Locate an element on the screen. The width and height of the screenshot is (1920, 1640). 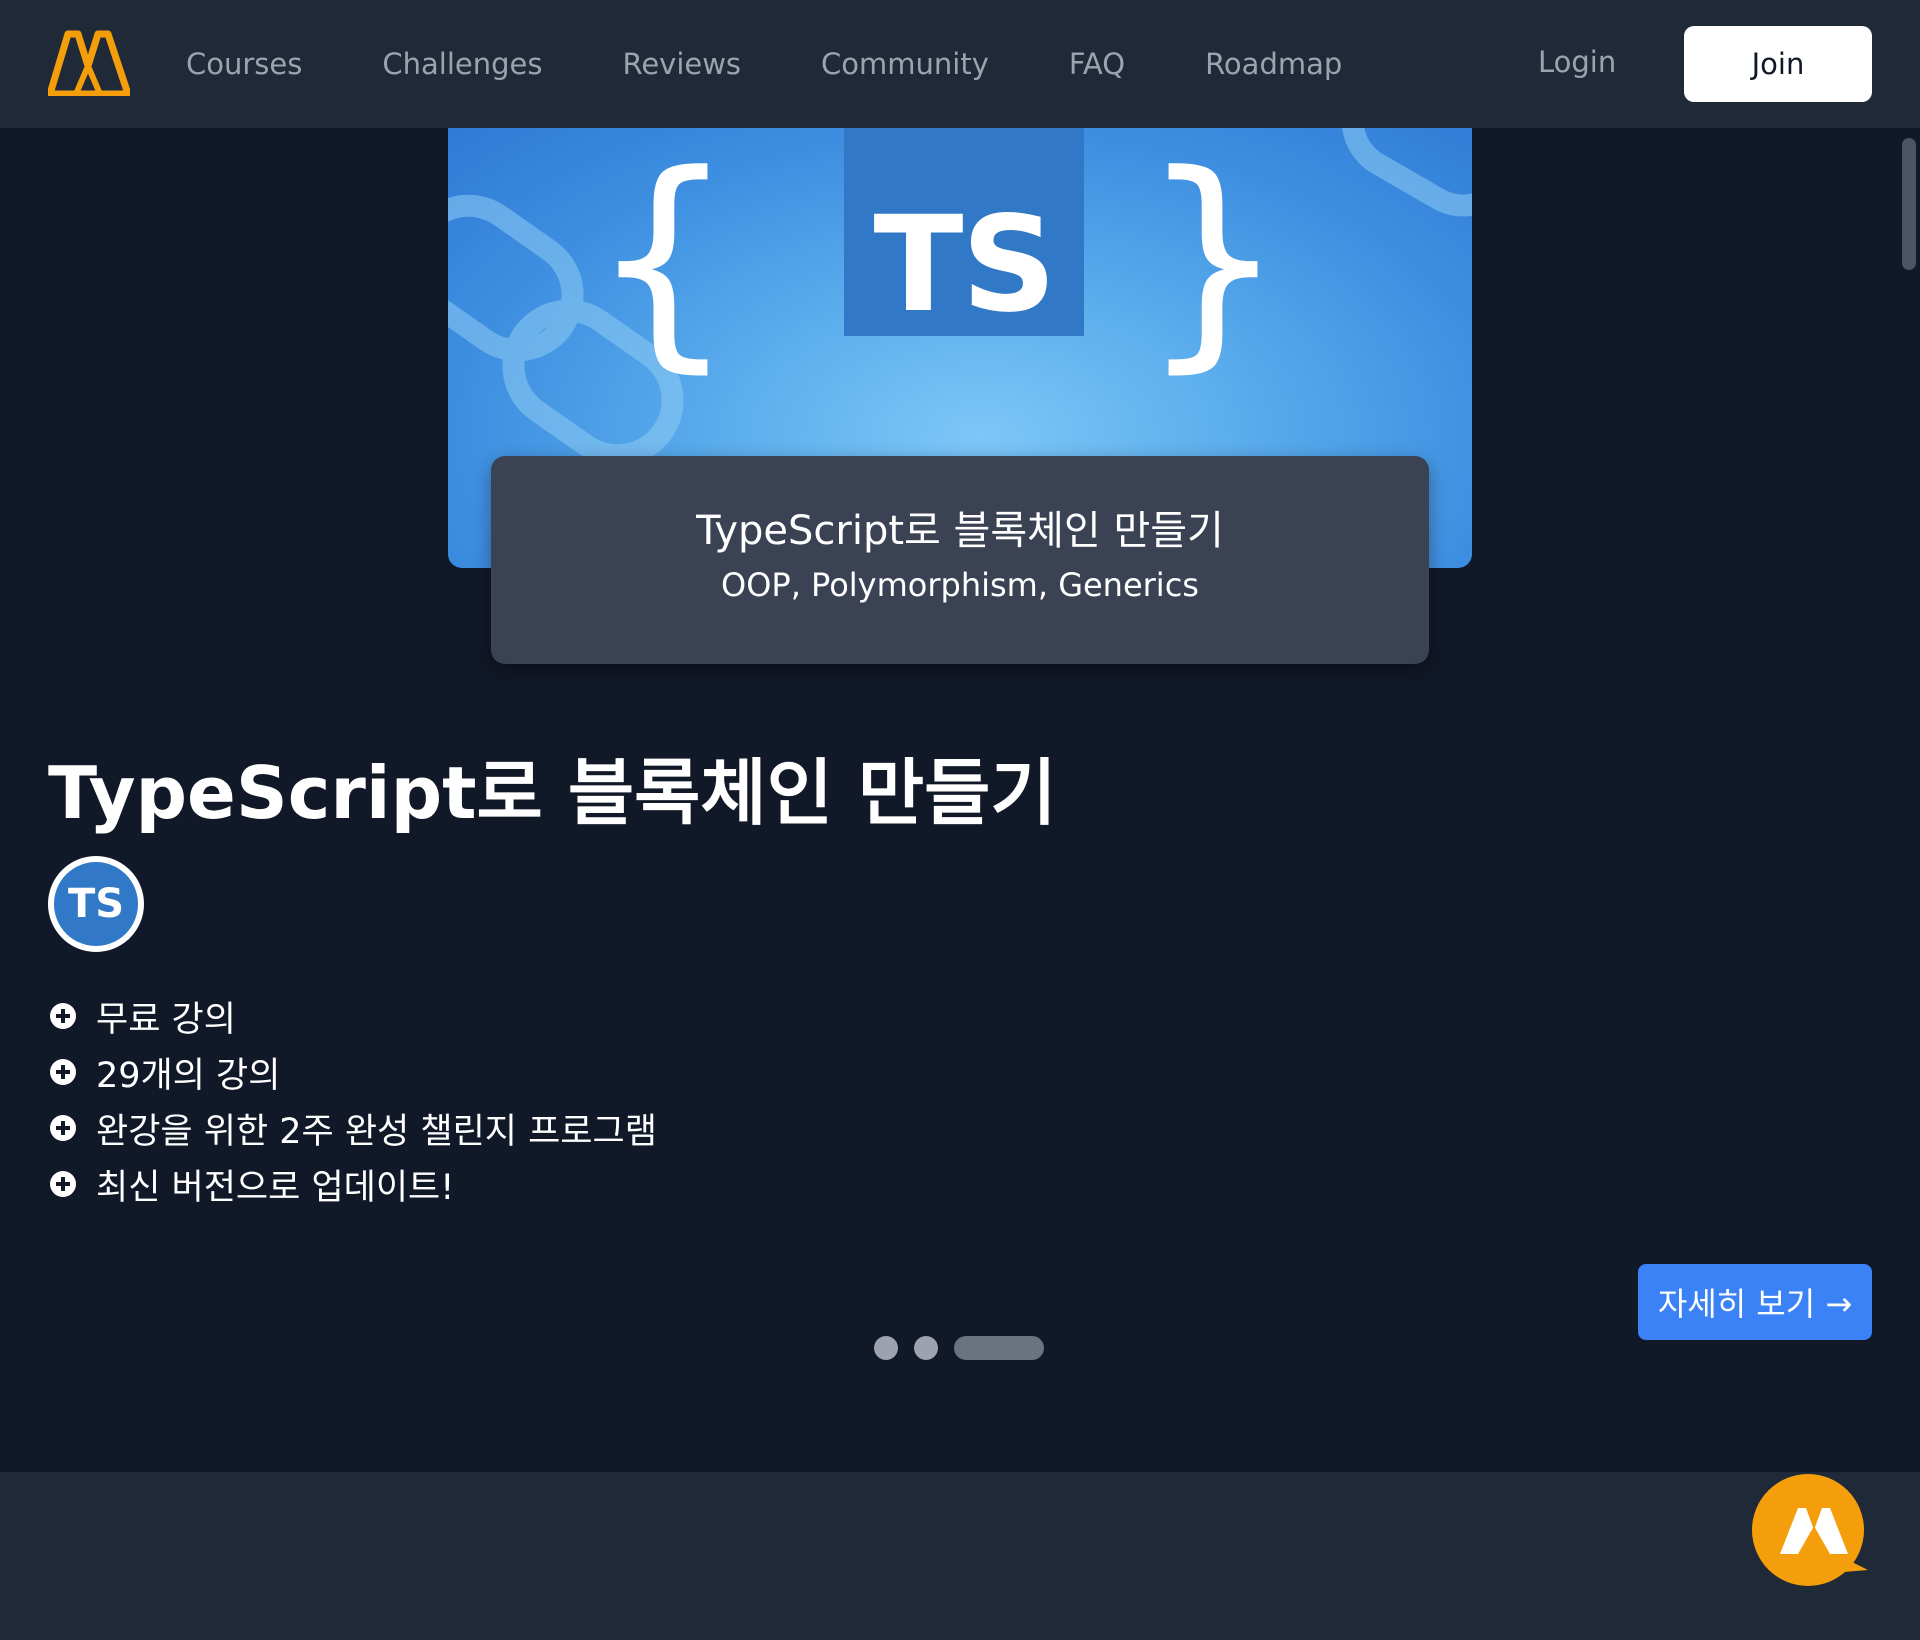
view-details-button: 자세히 보기 → is located at coordinates (1755, 1302).